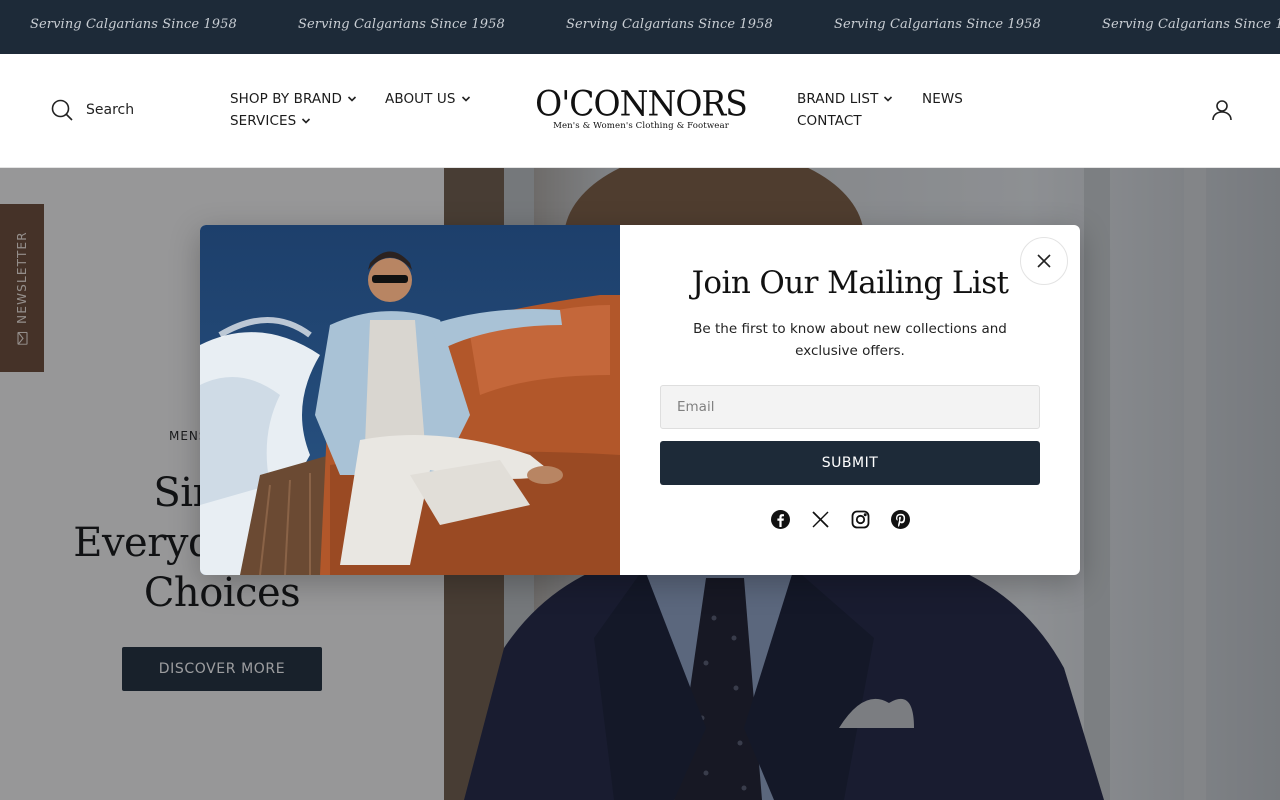  I want to click on nav-contact: CONTACT, so click(829, 121).